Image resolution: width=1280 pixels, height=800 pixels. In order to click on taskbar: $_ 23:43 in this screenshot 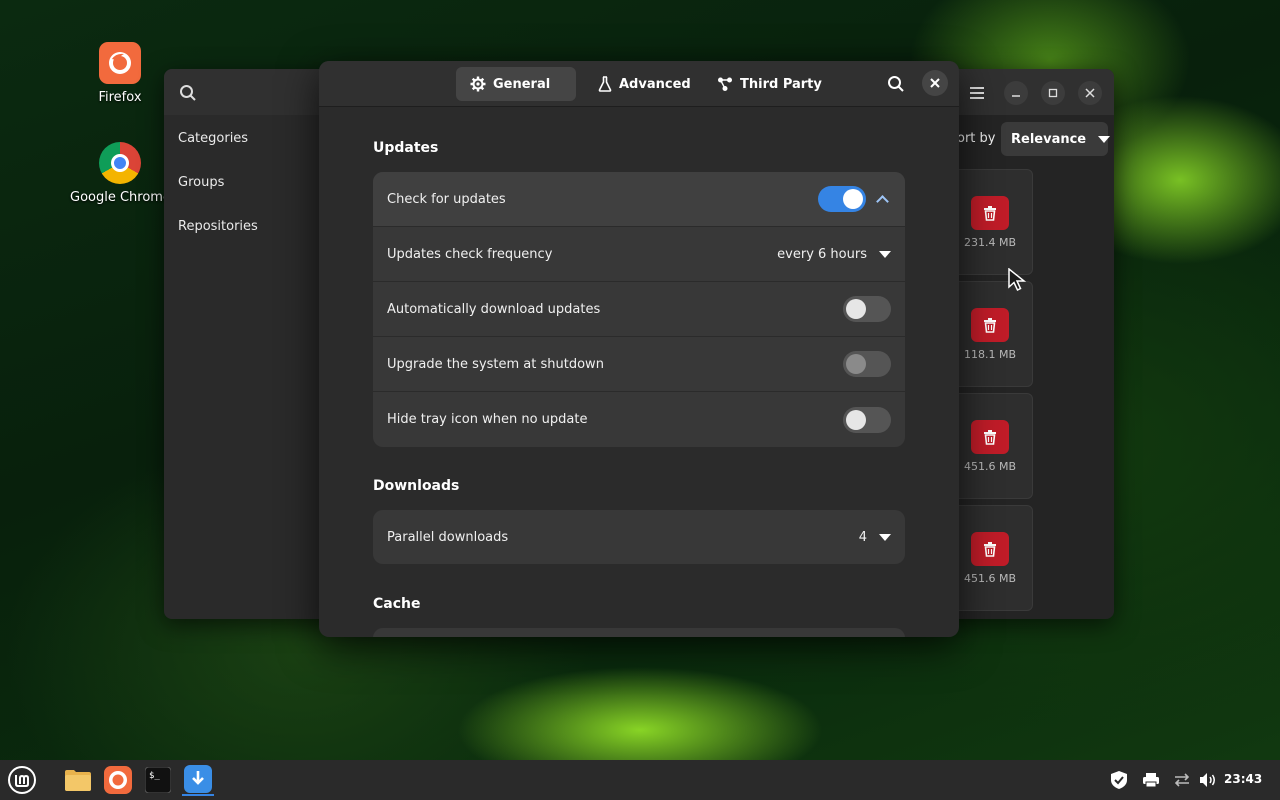, I will do `click(640, 780)`.